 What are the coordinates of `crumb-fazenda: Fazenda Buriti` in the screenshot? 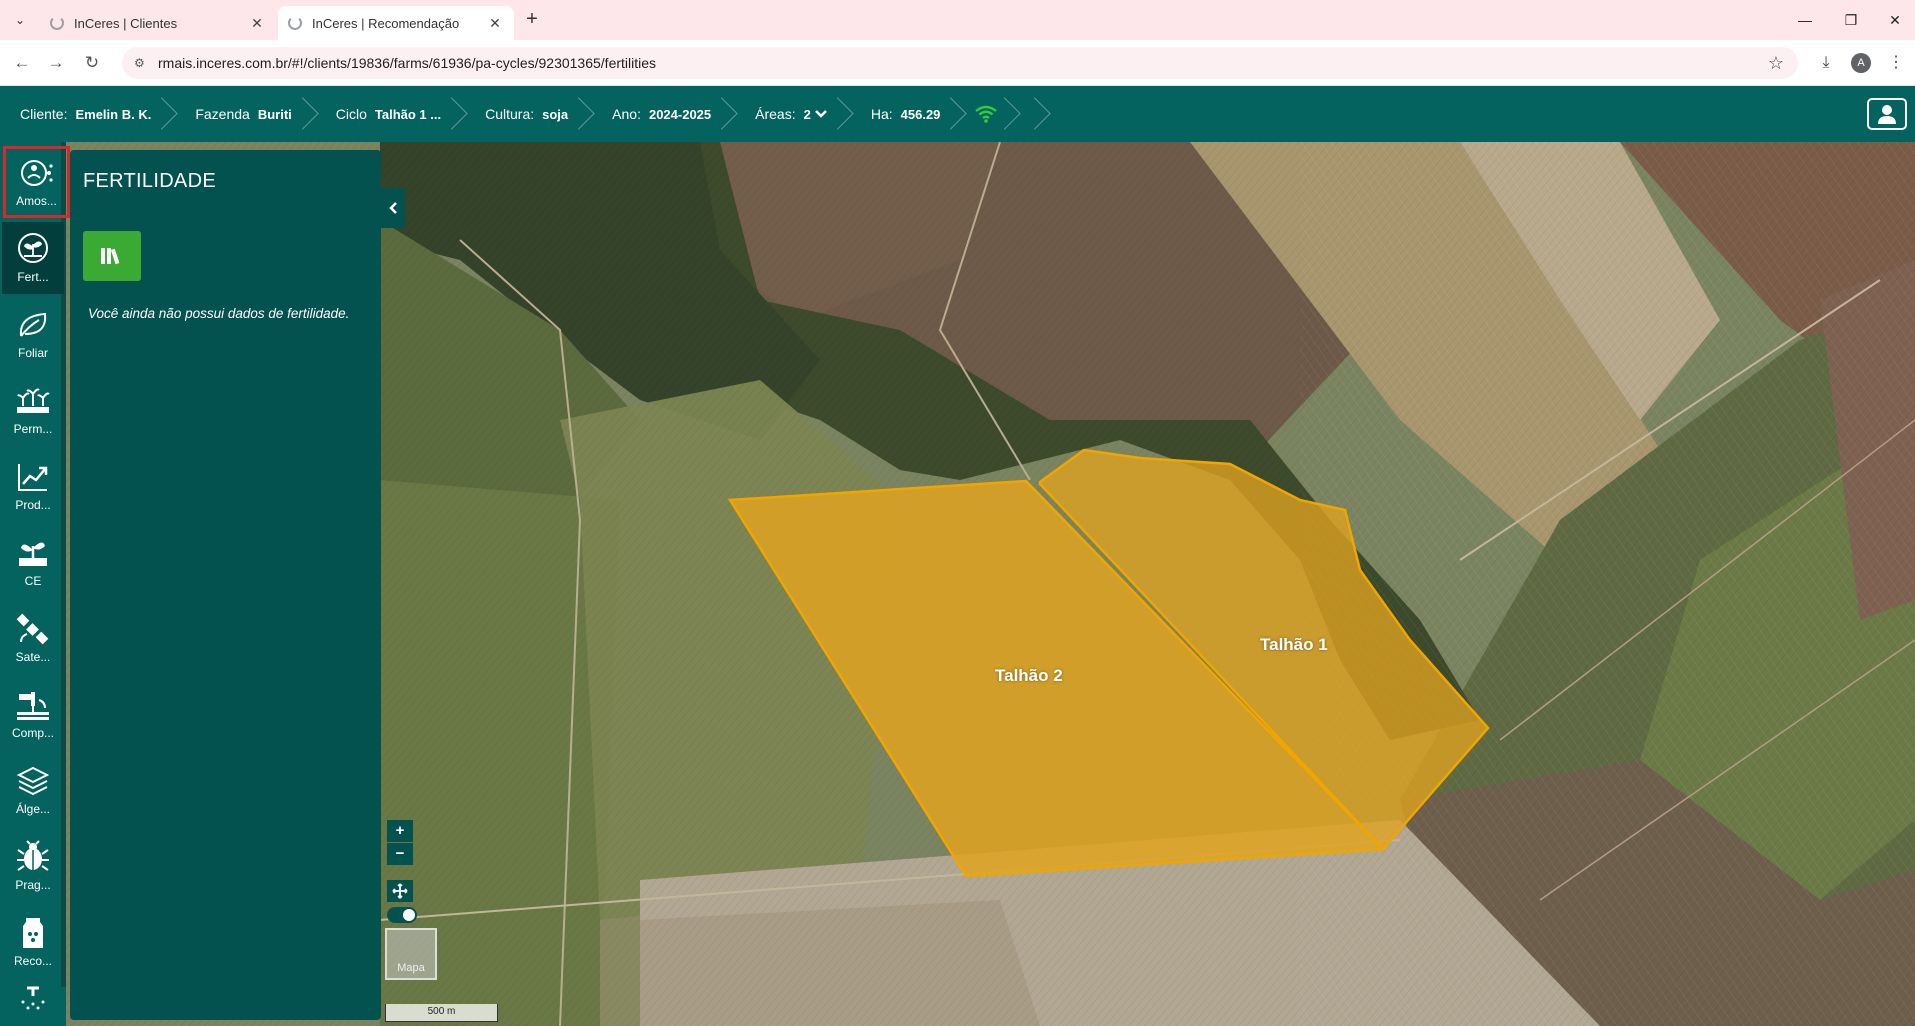 It's located at (245, 114).